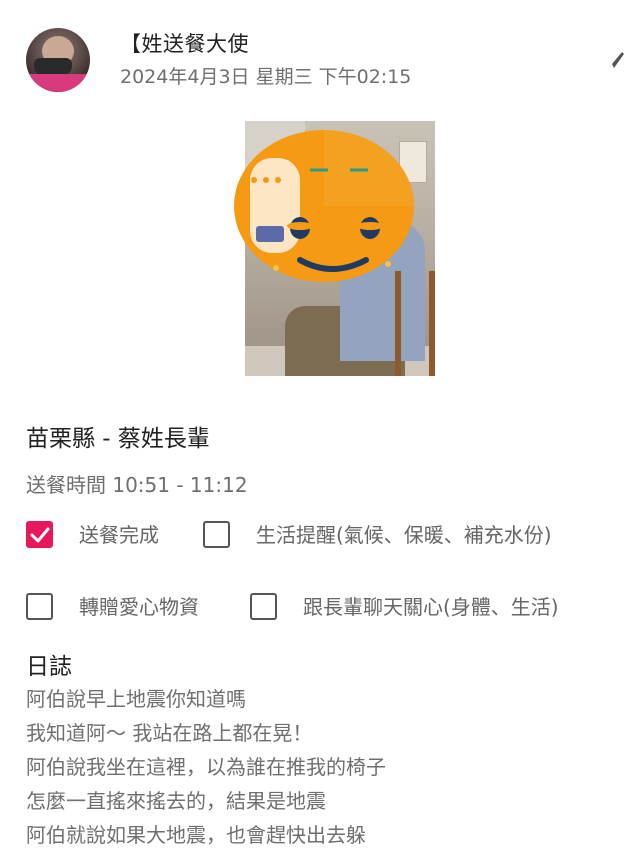  I want to click on log-line: 我知道阿～ 我站在路上都在晃！, so click(169, 733).